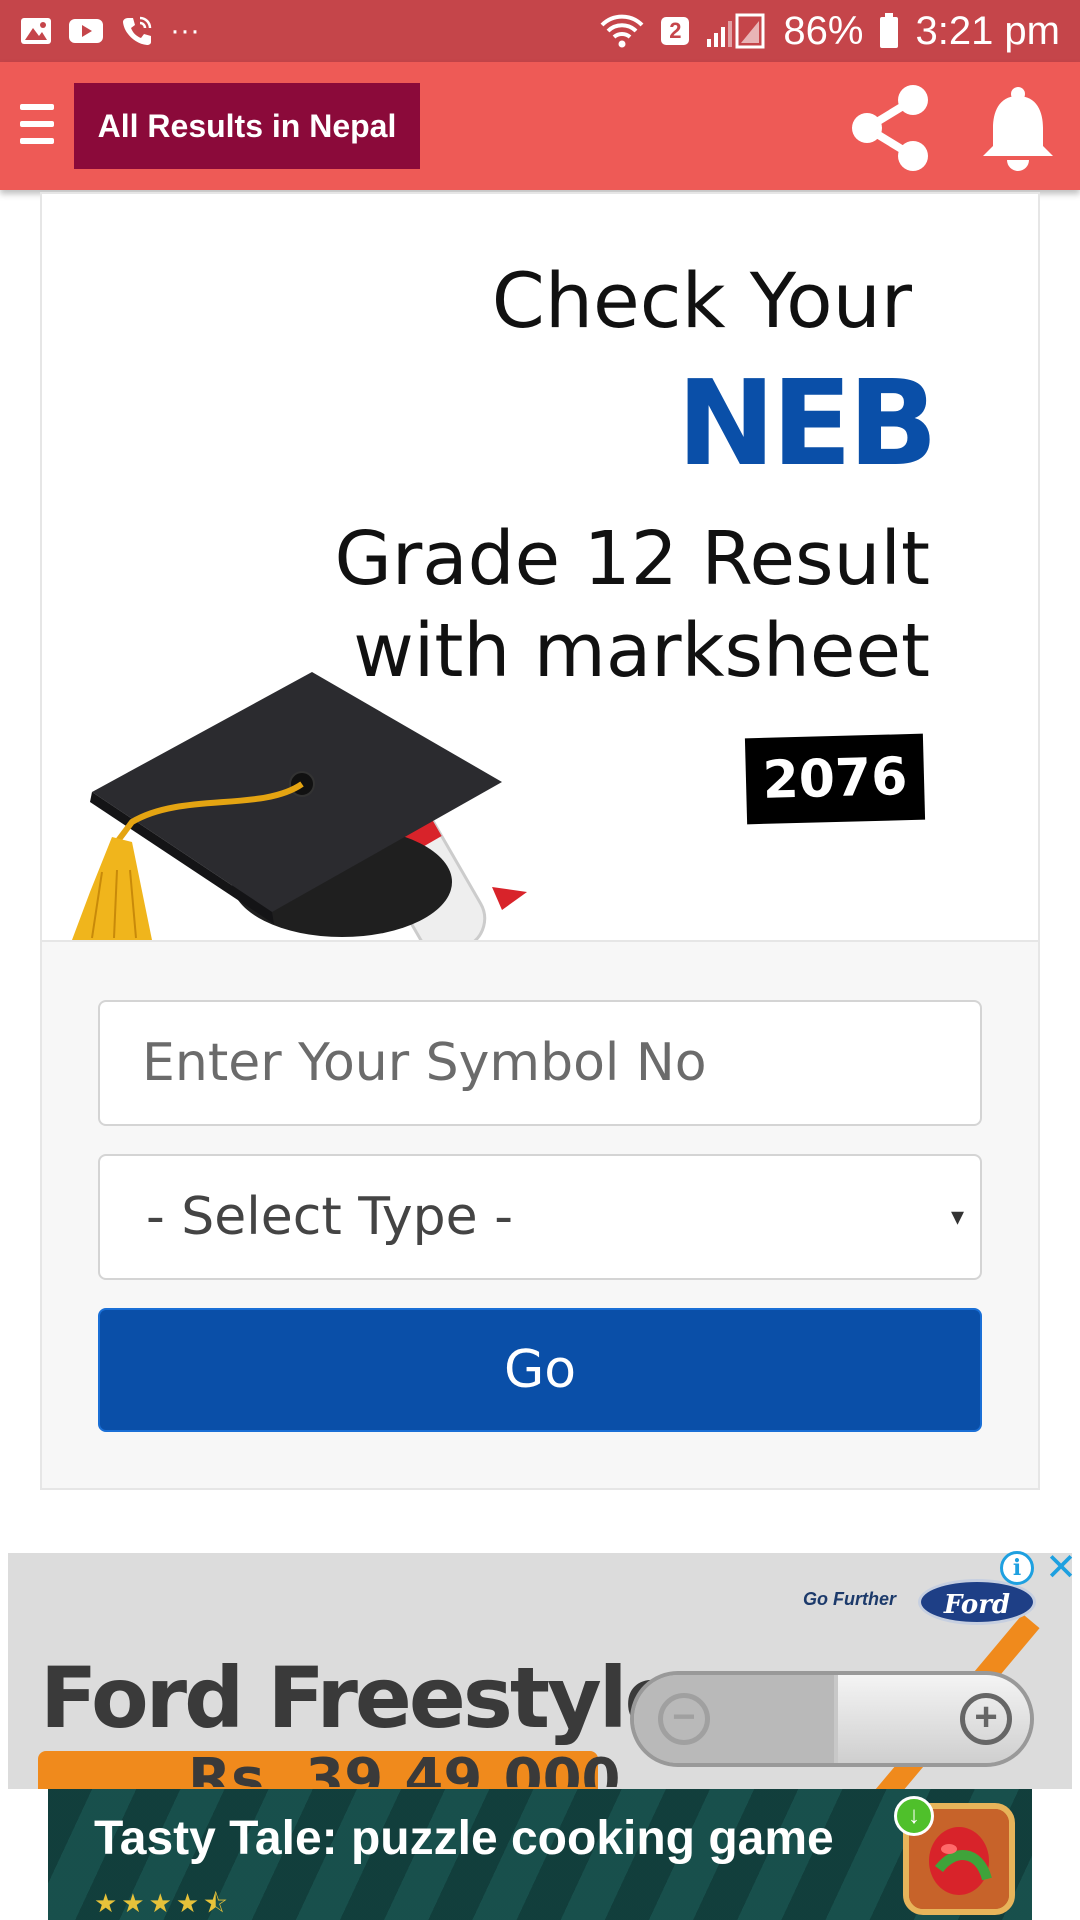 The height and width of the screenshot is (1920, 1080). Describe the element at coordinates (987, 30) in the screenshot. I see `clock: 3:21 pm` at that location.